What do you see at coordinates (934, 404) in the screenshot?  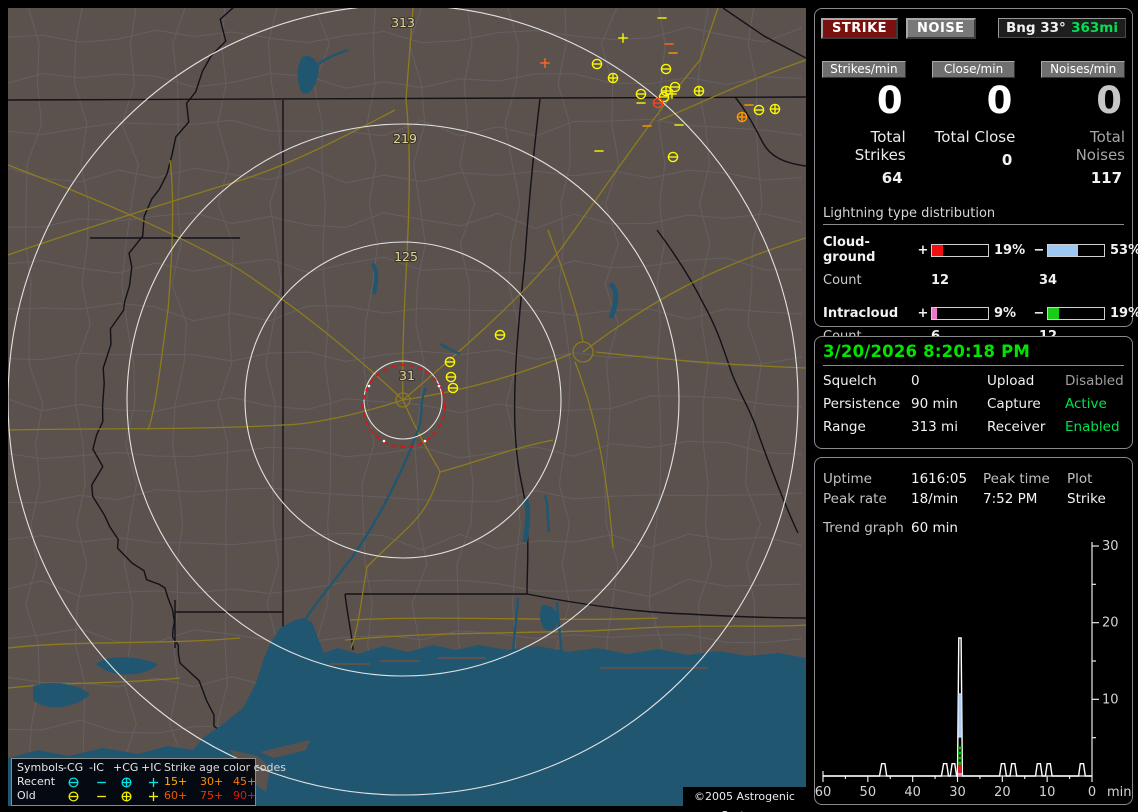 I see `persistence-value: 90 min` at bounding box center [934, 404].